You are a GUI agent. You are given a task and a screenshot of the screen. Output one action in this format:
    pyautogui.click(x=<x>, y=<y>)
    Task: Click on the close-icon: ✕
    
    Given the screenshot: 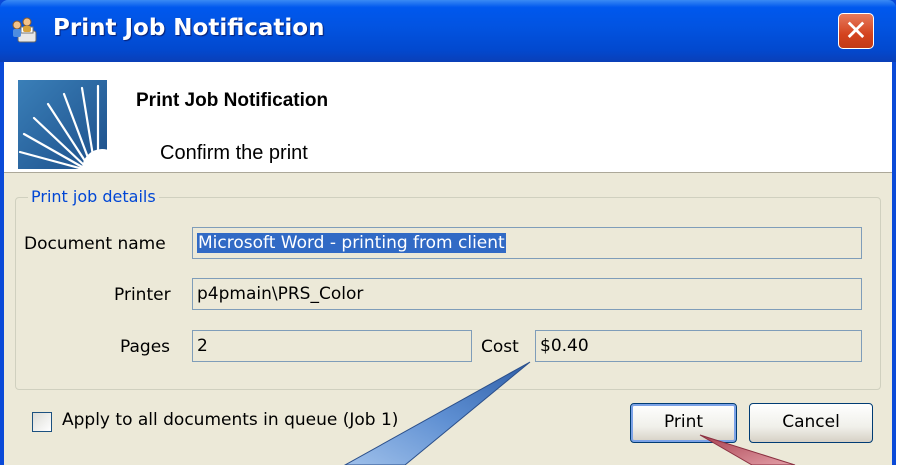 What is the action you would take?
    pyautogui.click(x=856, y=30)
    